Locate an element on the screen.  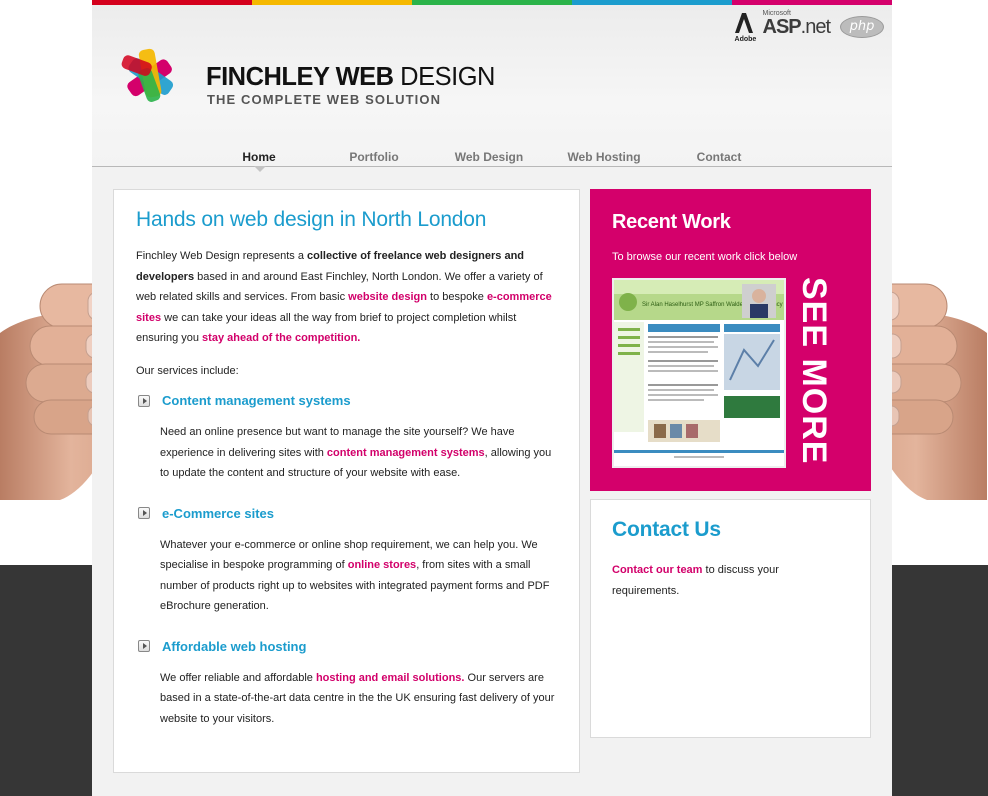
service-heading: Affordable web hosting is located at coordinates (347, 646).